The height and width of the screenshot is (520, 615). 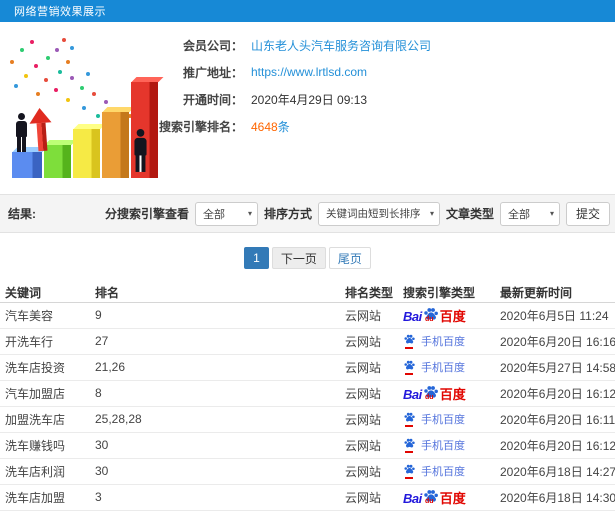 What do you see at coordinates (47, 393) in the screenshot?
I see `keyword-cell: 汽车加盟店` at bounding box center [47, 393].